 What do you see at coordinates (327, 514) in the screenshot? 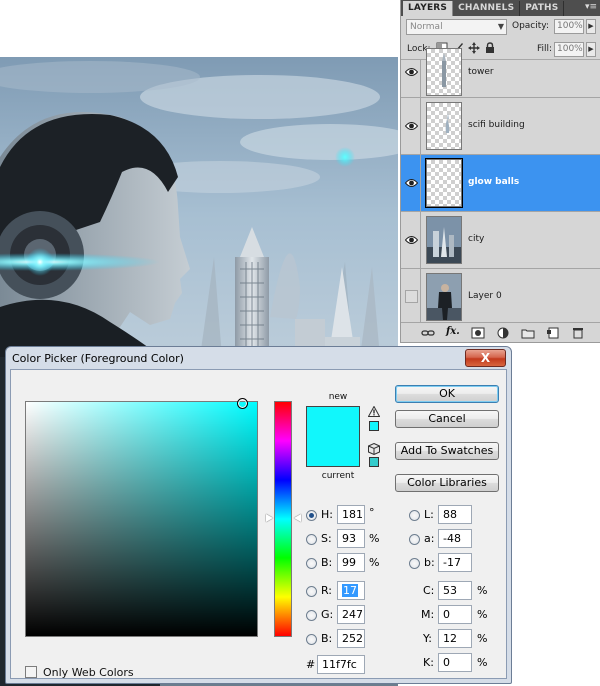
I see `hue-label: H:` at bounding box center [327, 514].